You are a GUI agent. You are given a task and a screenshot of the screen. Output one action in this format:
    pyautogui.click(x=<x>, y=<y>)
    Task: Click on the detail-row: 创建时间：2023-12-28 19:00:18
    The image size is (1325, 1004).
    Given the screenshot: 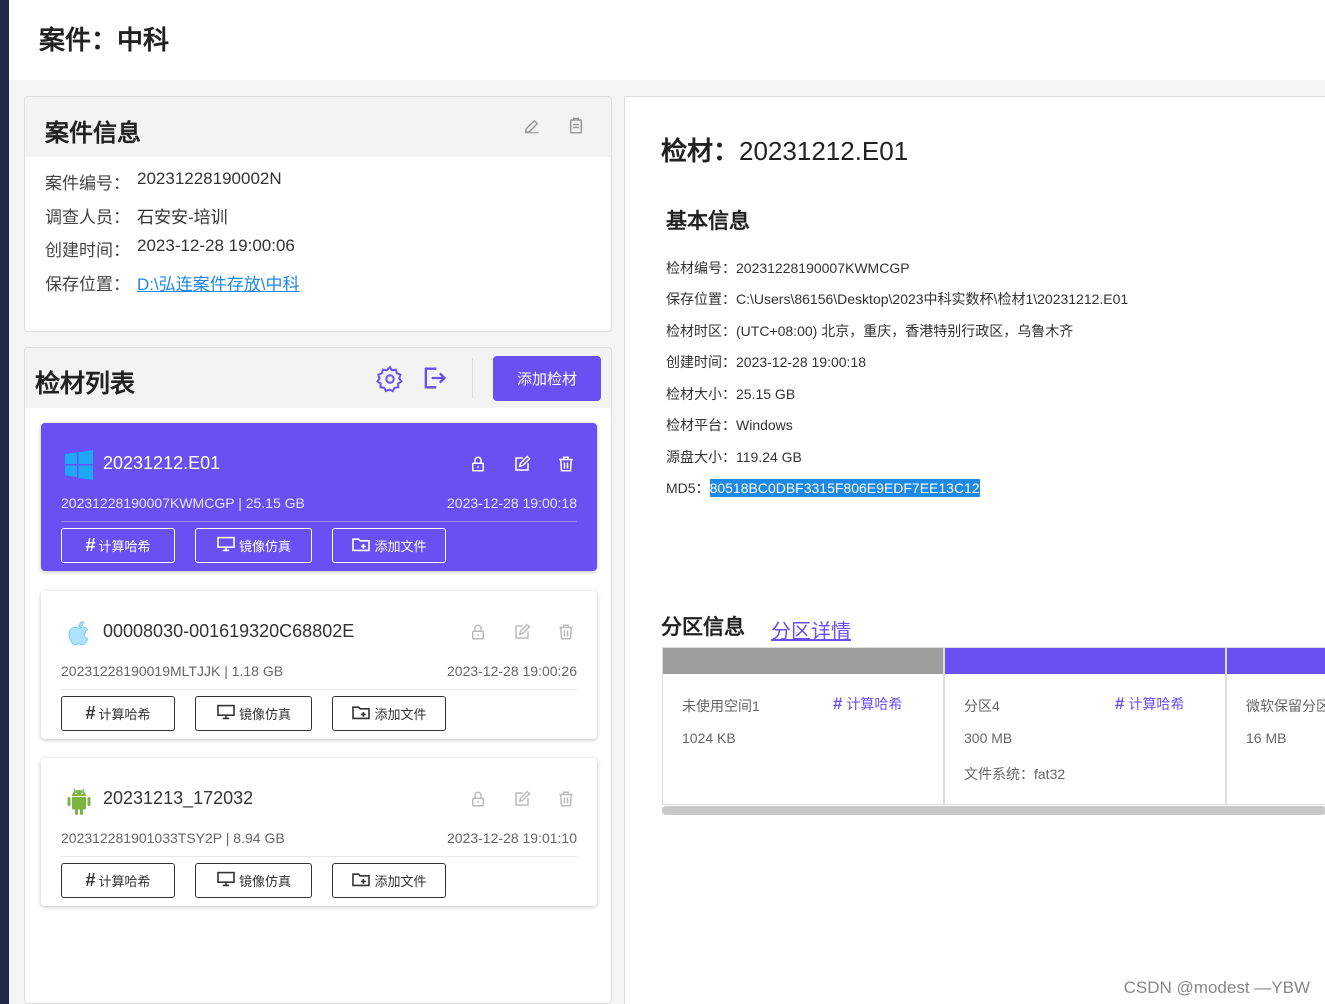 What is the action you would take?
    pyautogui.click(x=766, y=362)
    